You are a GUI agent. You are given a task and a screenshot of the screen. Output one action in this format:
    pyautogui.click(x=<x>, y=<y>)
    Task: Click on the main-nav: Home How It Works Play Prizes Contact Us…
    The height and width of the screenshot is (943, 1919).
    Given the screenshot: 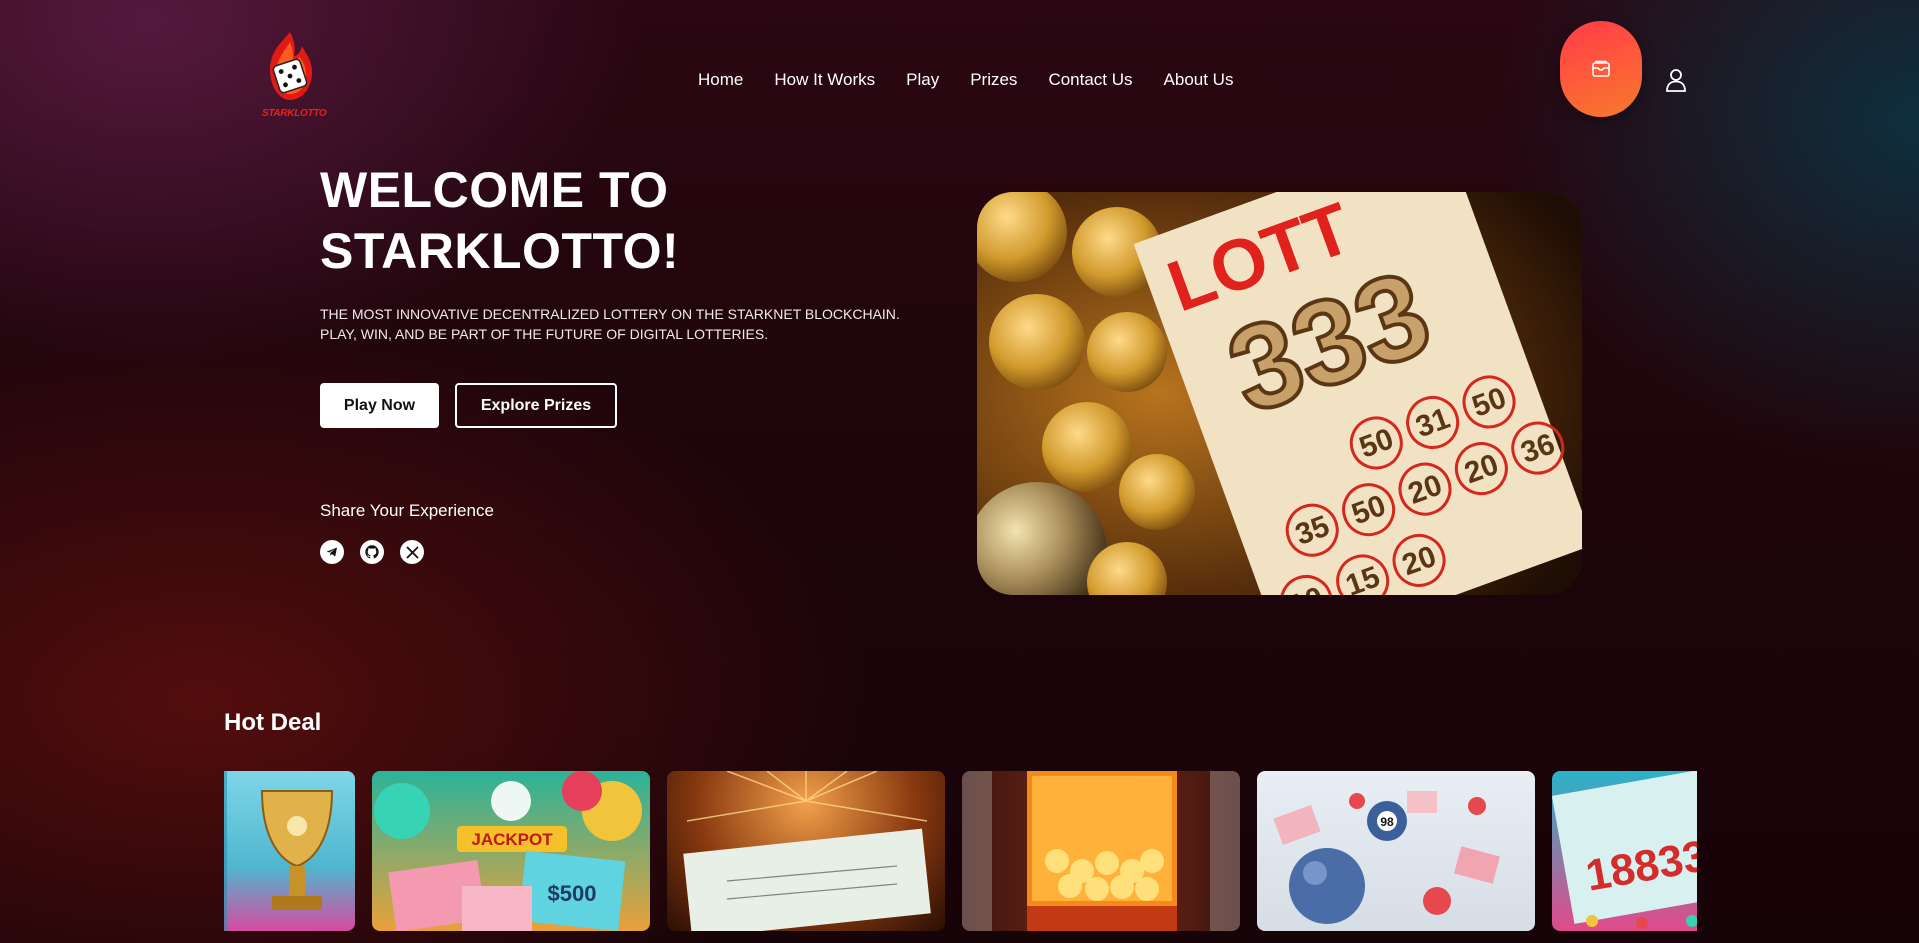 What is the action you would take?
    pyautogui.click(x=965, y=80)
    